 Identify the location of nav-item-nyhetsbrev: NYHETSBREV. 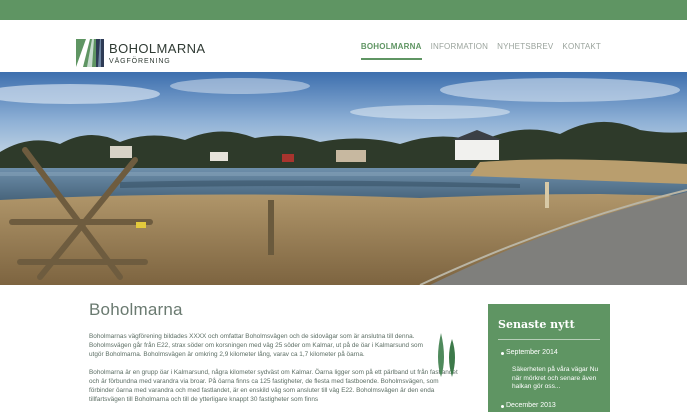
(525, 51).